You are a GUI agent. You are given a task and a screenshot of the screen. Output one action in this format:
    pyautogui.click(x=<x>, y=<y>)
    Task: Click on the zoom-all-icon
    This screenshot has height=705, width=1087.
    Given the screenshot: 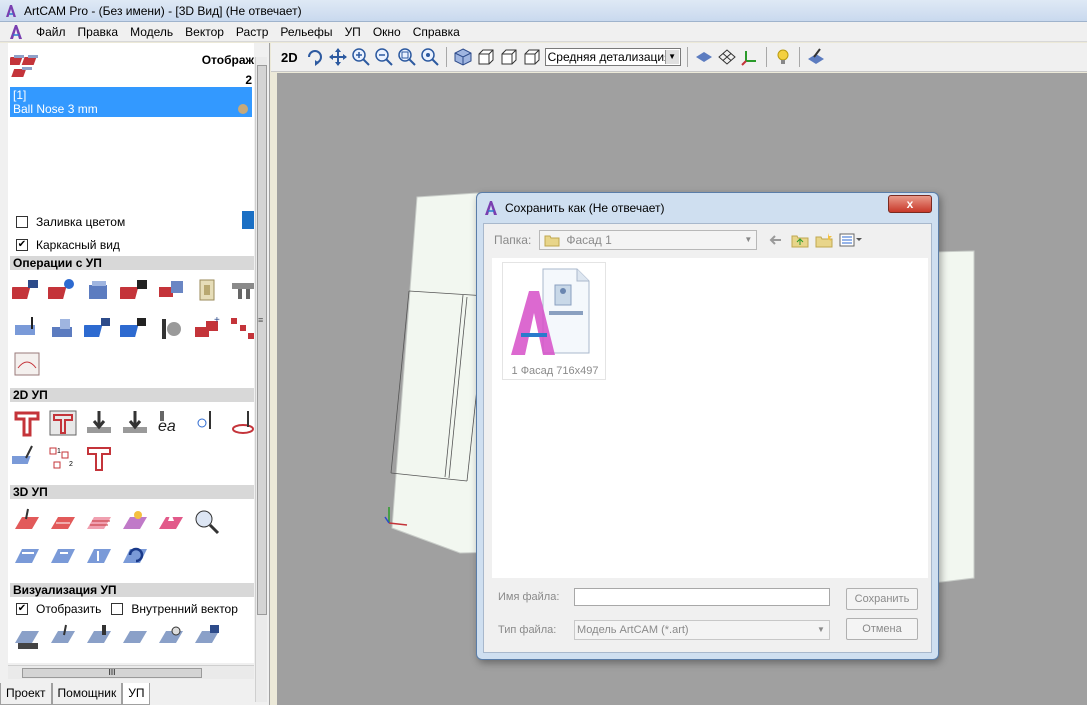 What is the action you would take?
    pyautogui.click(x=430, y=57)
    